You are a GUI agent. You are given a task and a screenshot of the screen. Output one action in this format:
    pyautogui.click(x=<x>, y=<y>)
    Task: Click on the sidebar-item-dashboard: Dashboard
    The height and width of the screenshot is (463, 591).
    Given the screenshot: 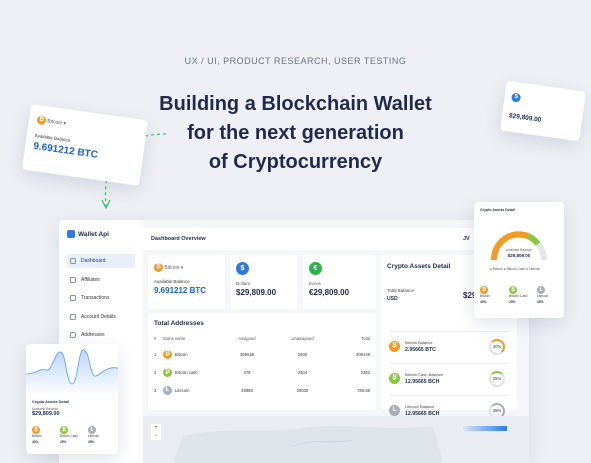 What is the action you would take?
    pyautogui.click(x=101, y=261)
    